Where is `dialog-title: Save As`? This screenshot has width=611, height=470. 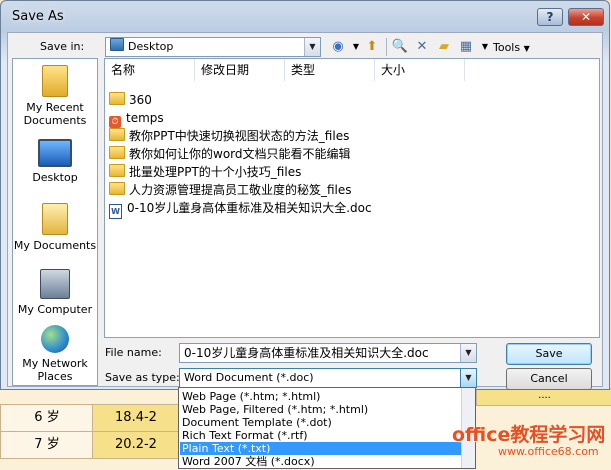 dialog-title: Save As is located at coordinates (38, 16).